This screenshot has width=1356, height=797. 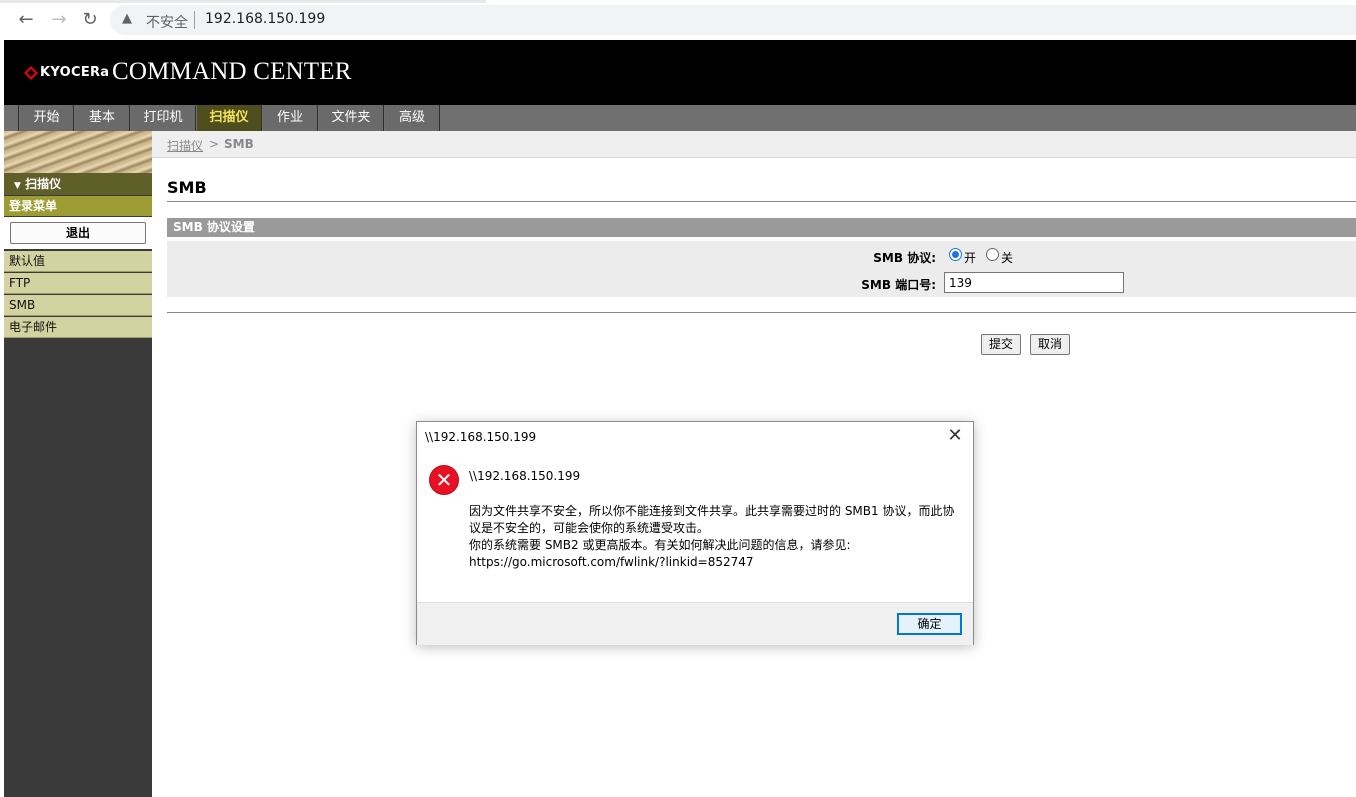 What do you see at coordinates (589, 528) in the screenshot?
I see `dialog-message-line: 议是不安全的，可能会使你的系统遭受攻击。` at bounding box center [589, 528].